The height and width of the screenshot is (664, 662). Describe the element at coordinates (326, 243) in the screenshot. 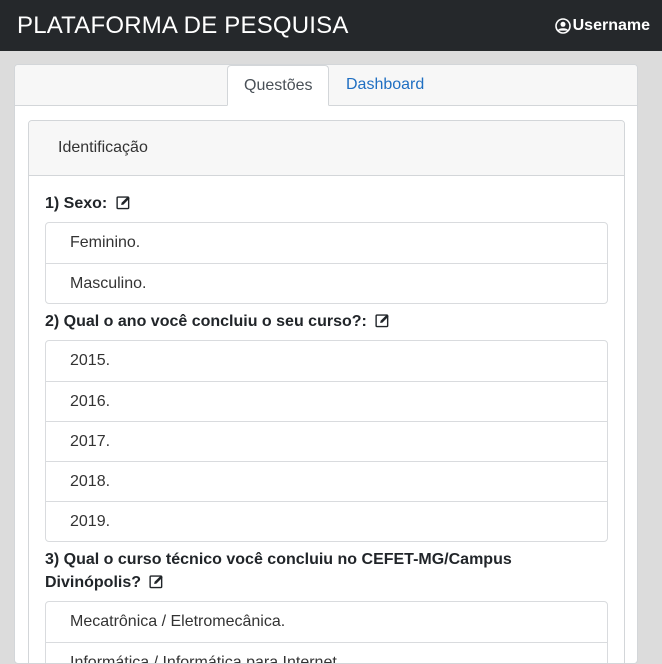

I see `option-item: Feminino.` at that location.